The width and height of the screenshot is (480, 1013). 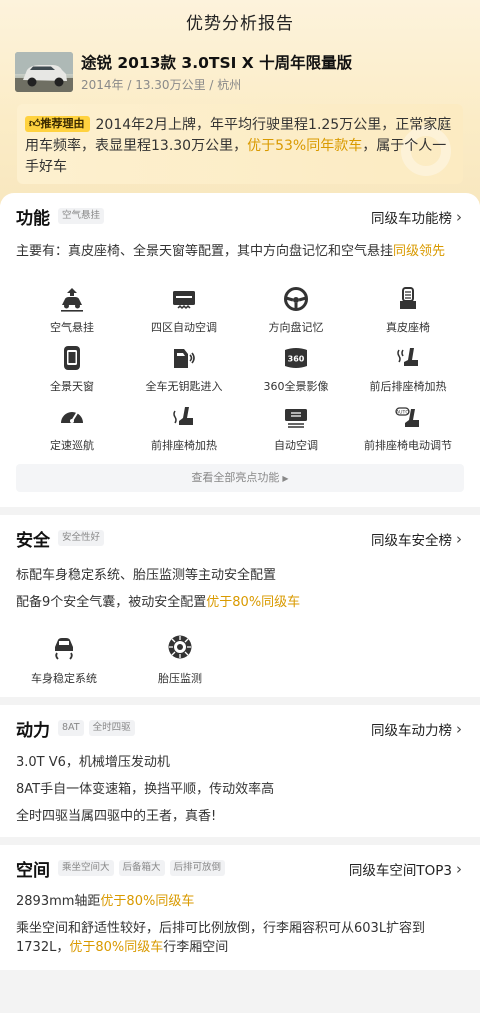 I want to click on space-rank-link: 同级车空间TOP3 ›, so click(x=405, y=869).